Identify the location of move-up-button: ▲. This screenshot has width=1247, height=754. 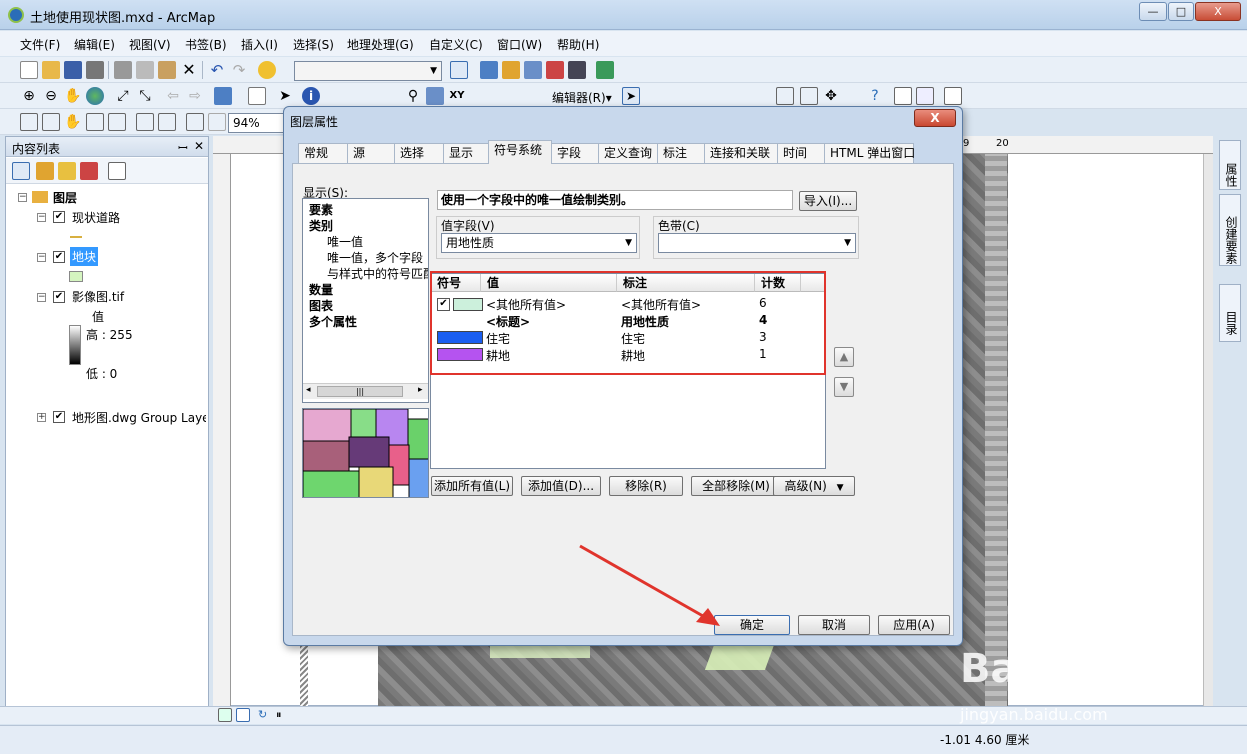
(844, 357).